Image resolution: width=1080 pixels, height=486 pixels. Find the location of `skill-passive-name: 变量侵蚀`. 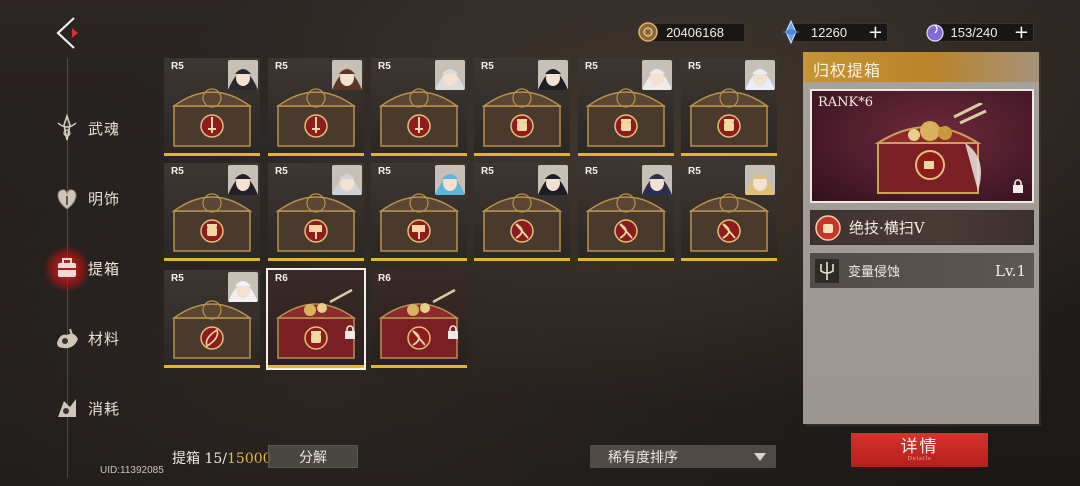

skill-passive-name: 变量侵蚀 is located at coordinates (874, 272).